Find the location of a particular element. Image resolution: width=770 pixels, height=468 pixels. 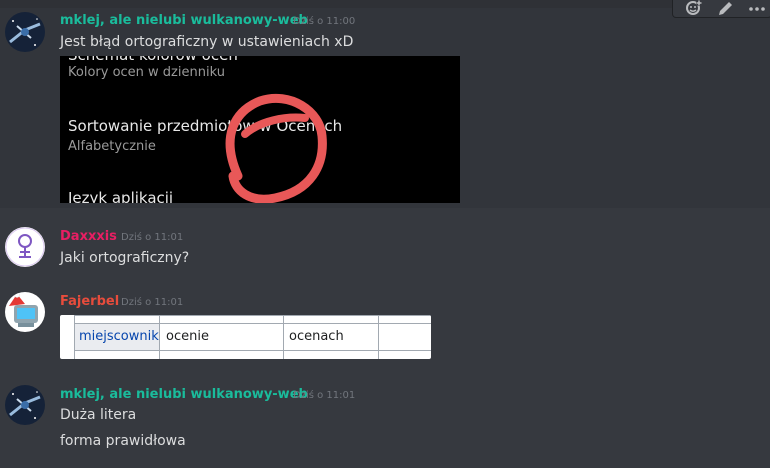

table-cell-singular: ocenie is located at coordinates (187, 336).